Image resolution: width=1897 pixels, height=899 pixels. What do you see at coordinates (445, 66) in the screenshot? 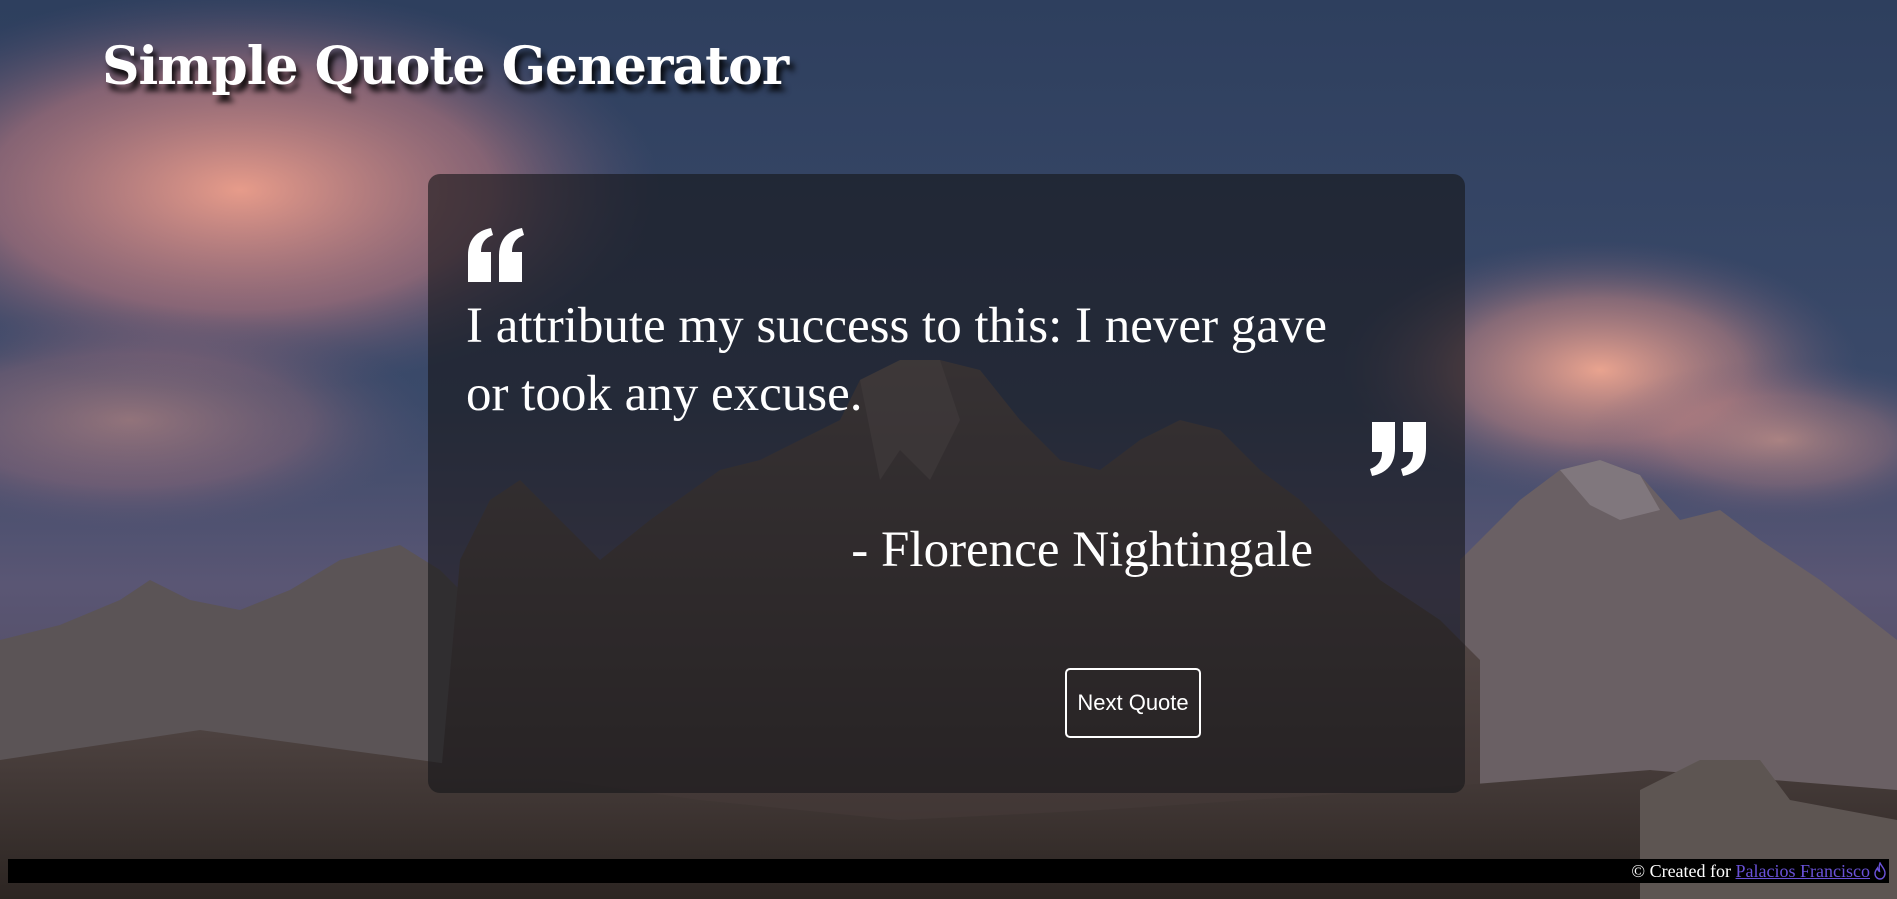
I see `page-title: Simple Quote Generator` at bounding box center [445, 66].